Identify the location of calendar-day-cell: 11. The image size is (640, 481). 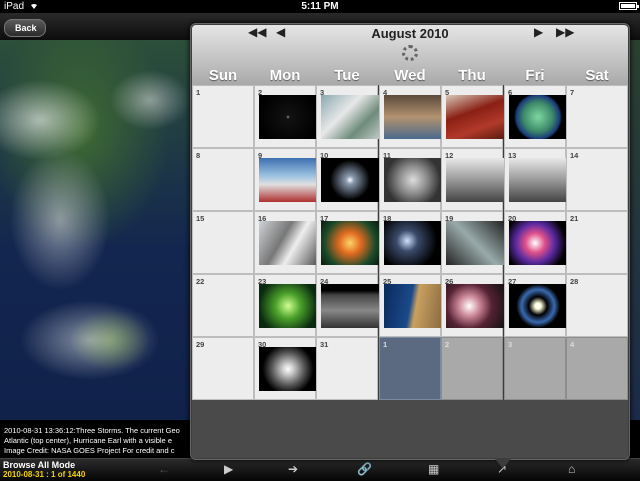
(410, 179).